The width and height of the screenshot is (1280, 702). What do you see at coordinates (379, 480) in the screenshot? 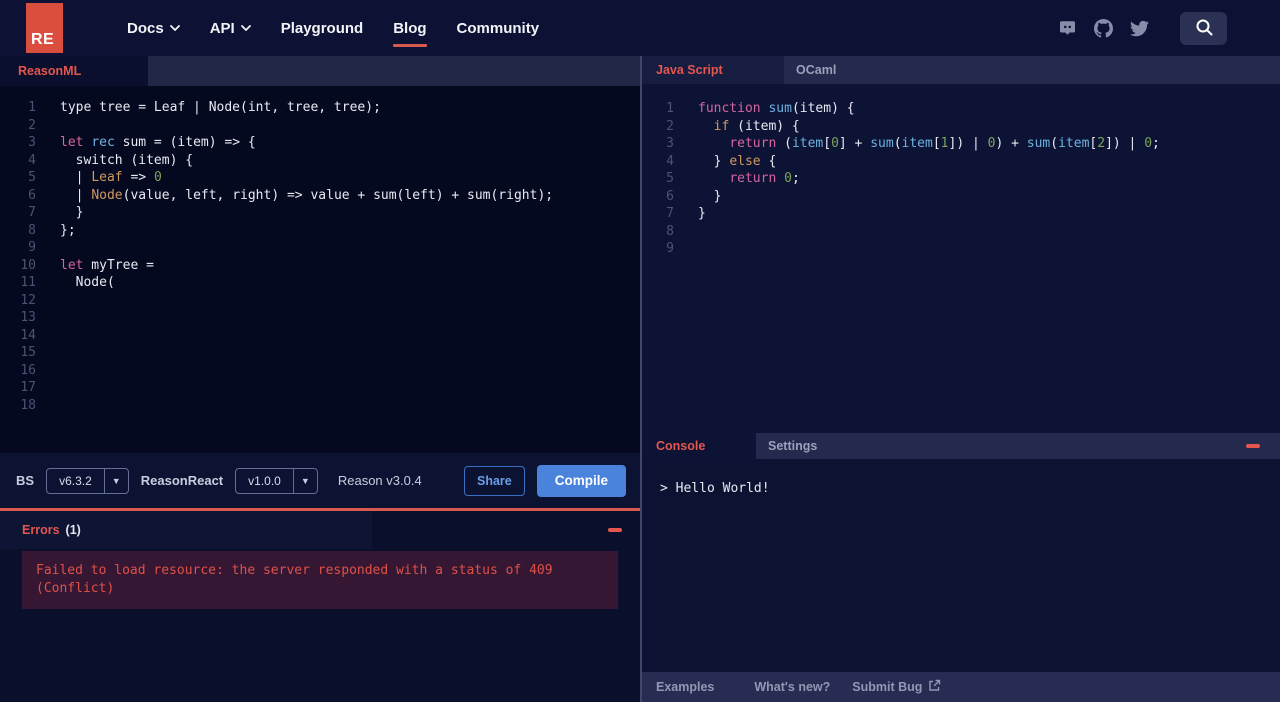
I see `reason-version-text: Reason v3.0.4` at bounding box center [379, 480].